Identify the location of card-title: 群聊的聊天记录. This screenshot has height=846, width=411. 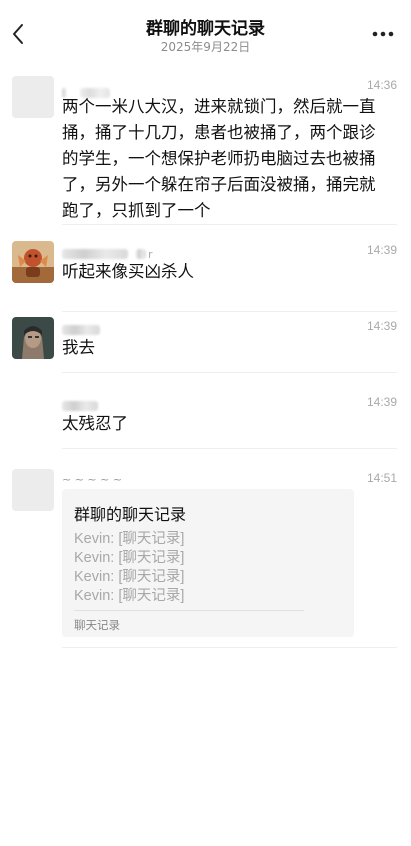
(130, 514).